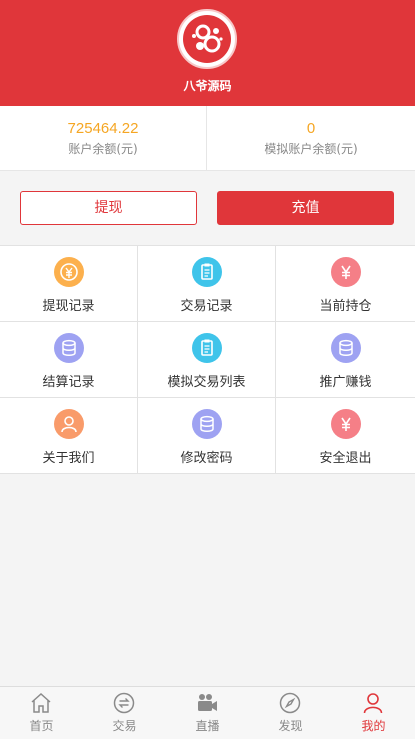  I want to click on menu-item-label: 安全退出, so click(345, 458).